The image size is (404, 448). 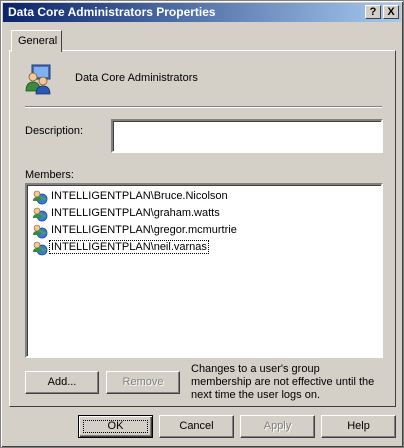 I want to click on member-name: INTELLIGENTPLAN\Bruce.Nicolson, so click(x=139, y=196).